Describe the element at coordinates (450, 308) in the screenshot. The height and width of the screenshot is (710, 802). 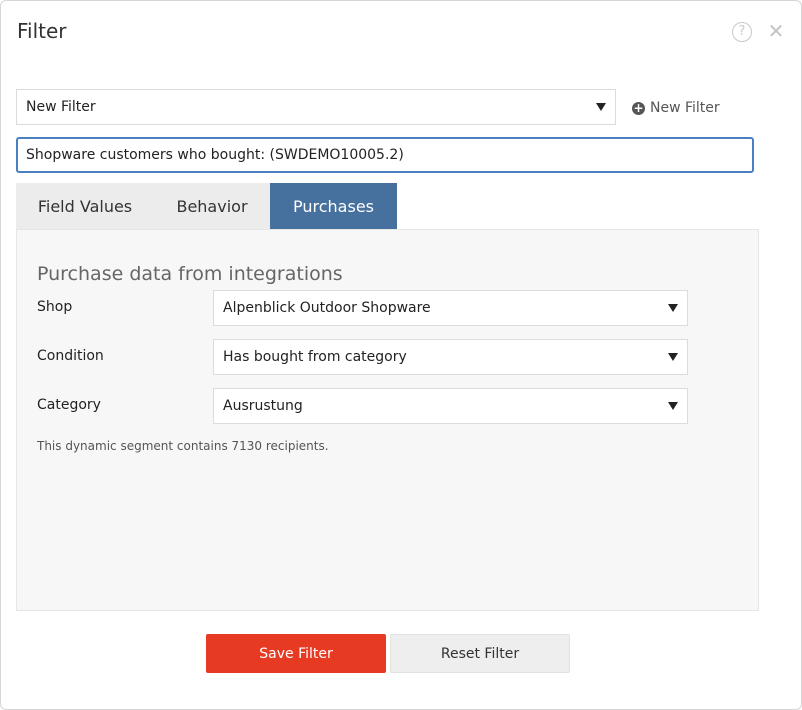
I see `shop-select: Alpenblick Outdoor Shopware` at that location.